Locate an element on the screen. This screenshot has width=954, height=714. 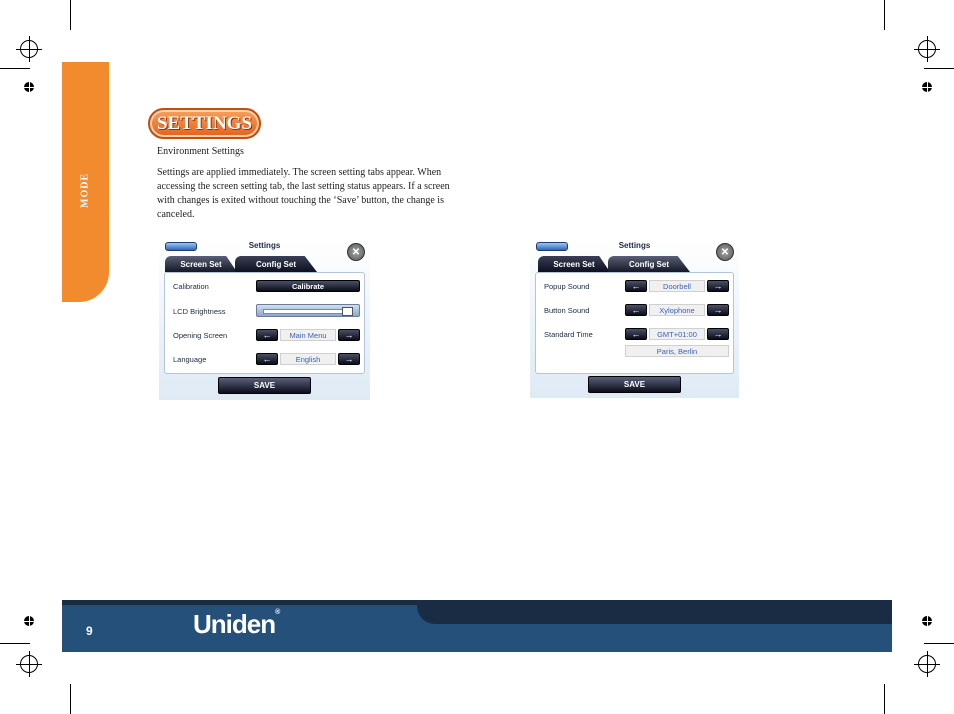
side-tab-label: MODE is located at coordinates (85, 190).